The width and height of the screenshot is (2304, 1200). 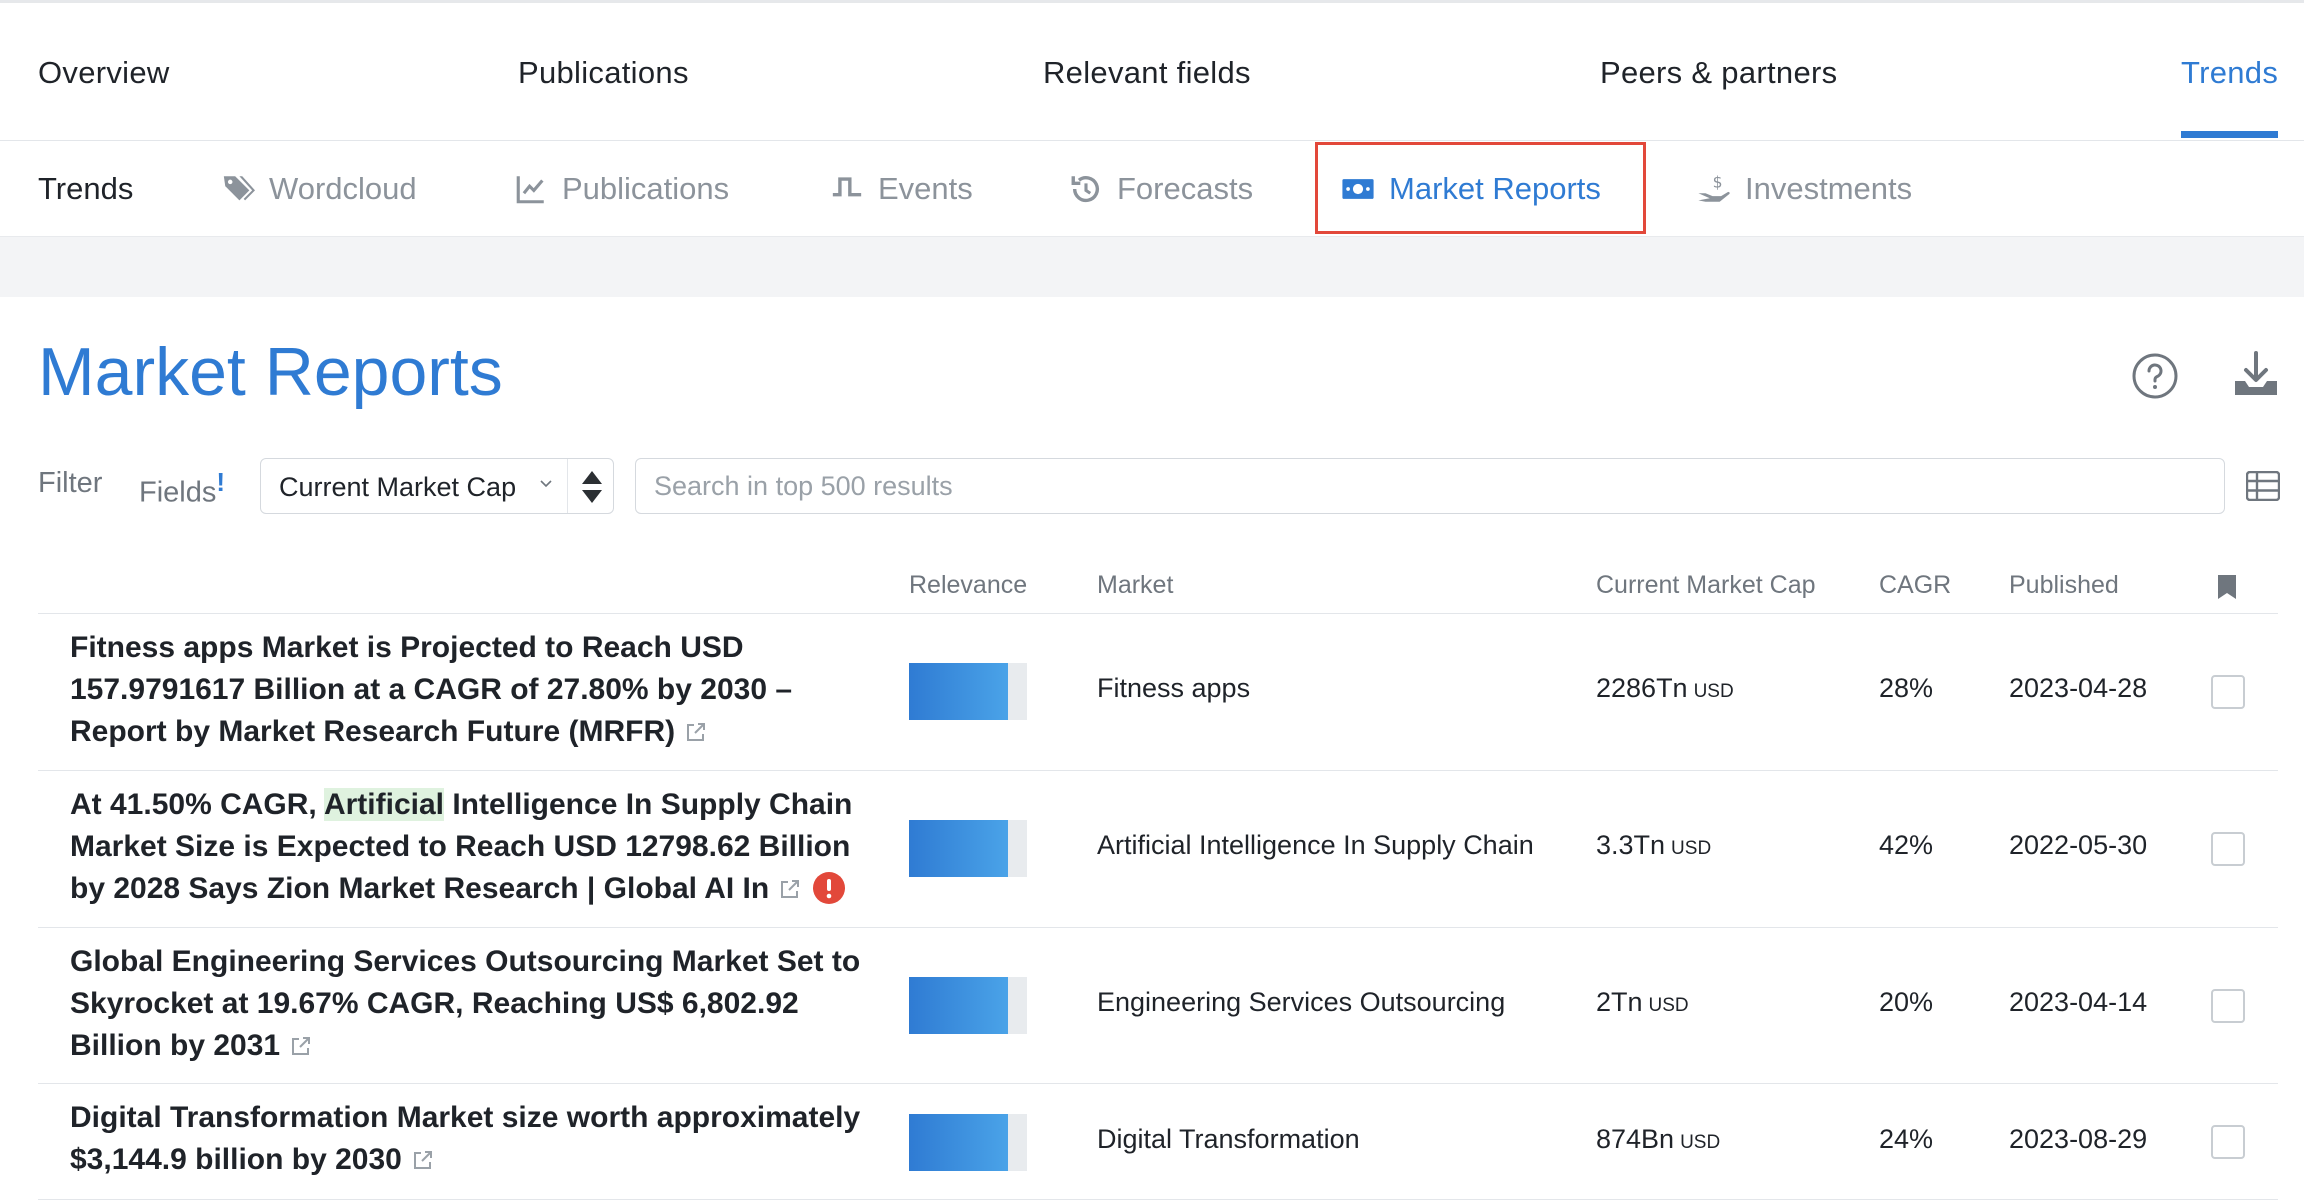 What do you see at coordinates (178, 492) in the screenshot?
I see `fields-label: Fields` at bounding box center [178, 492].